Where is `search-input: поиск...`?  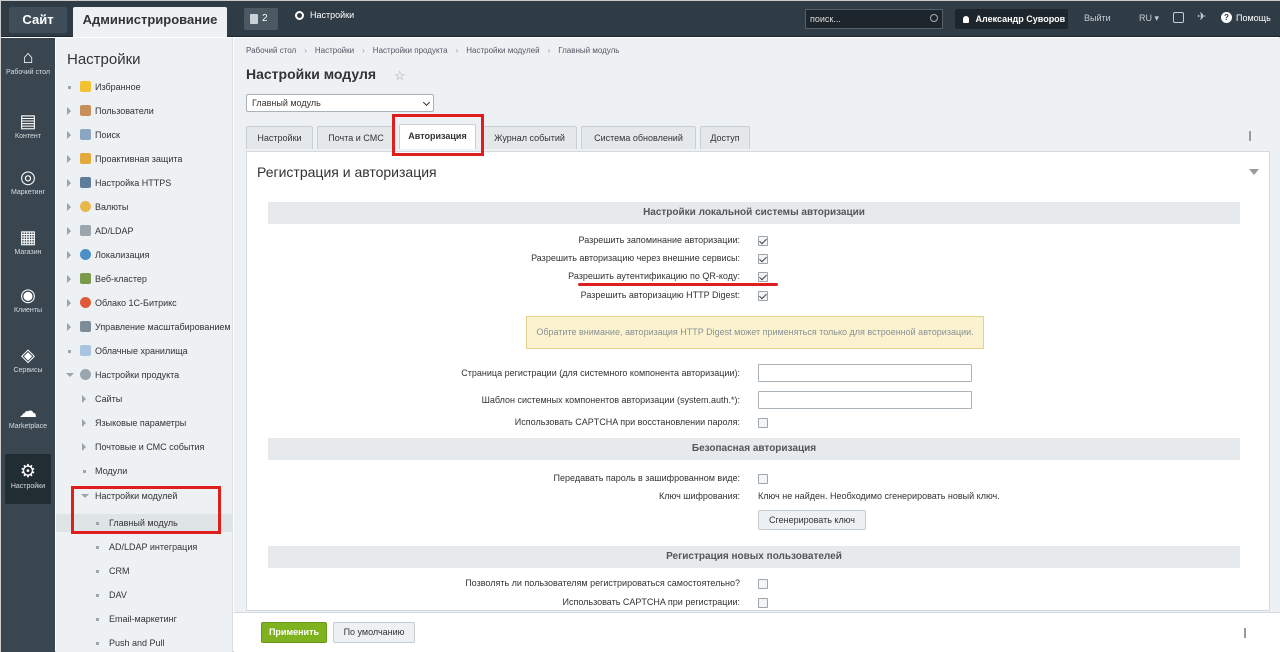 search-input: поиск... is located at coordinates (874, 19).